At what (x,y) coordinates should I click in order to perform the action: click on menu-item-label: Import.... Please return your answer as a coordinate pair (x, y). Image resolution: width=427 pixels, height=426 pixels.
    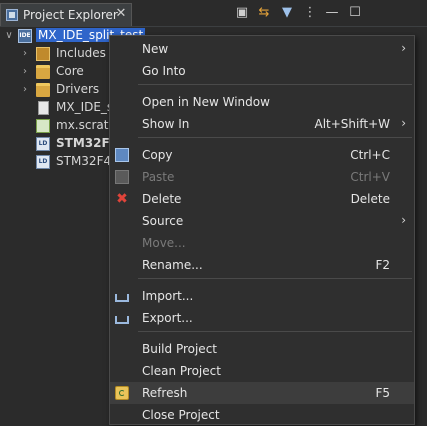
    Looking at the image, I should click on (168, 296).